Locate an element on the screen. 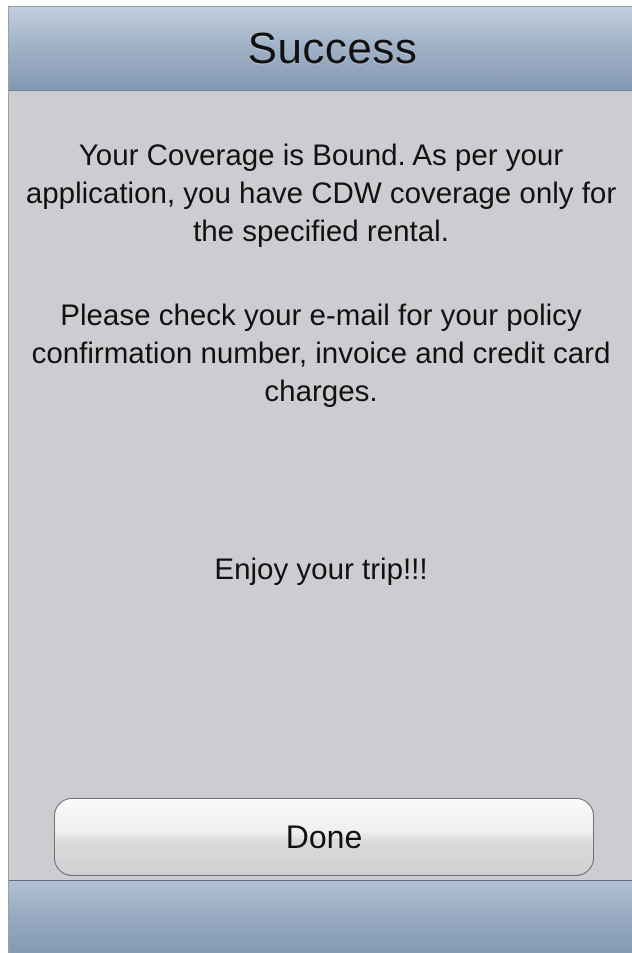  done-button-label: Done is located at coordinates (324, 836).